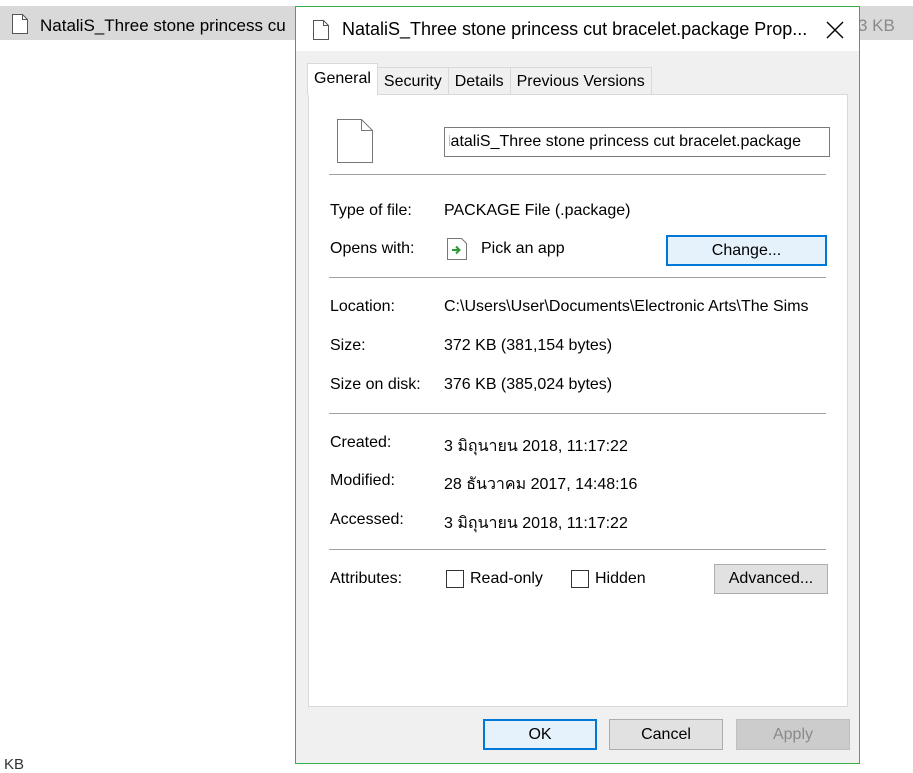 The height and width of the screenshot is (773, 913). Describe the element at coordinates (523, 248) in the screenshot. I see `opens-with-value: Pick an app` at that location.